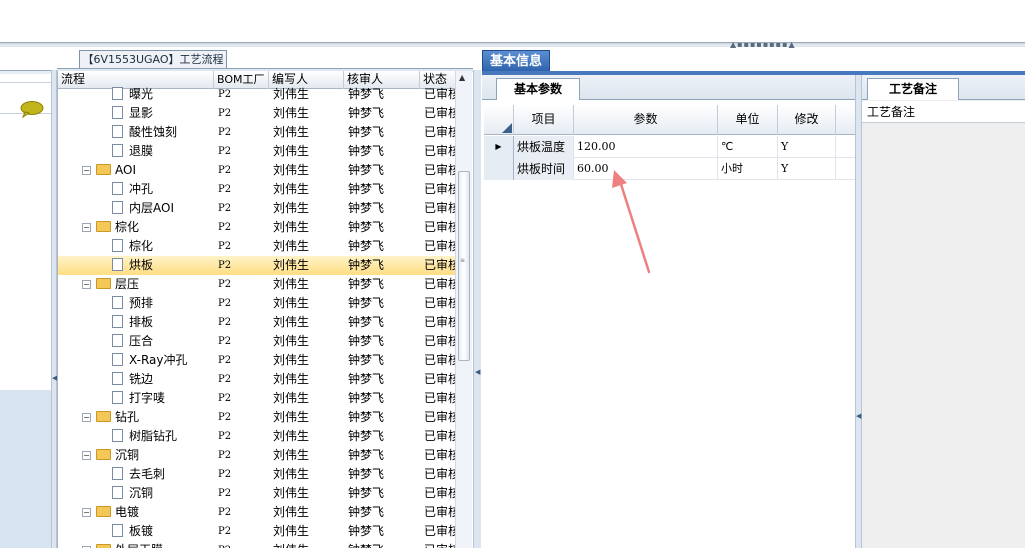 The image size is (1025, 548). What do you see at coordinates (748, 120) in the screenshot?
I see `column-header-unit: 单位` at bounding box center [748, 120].